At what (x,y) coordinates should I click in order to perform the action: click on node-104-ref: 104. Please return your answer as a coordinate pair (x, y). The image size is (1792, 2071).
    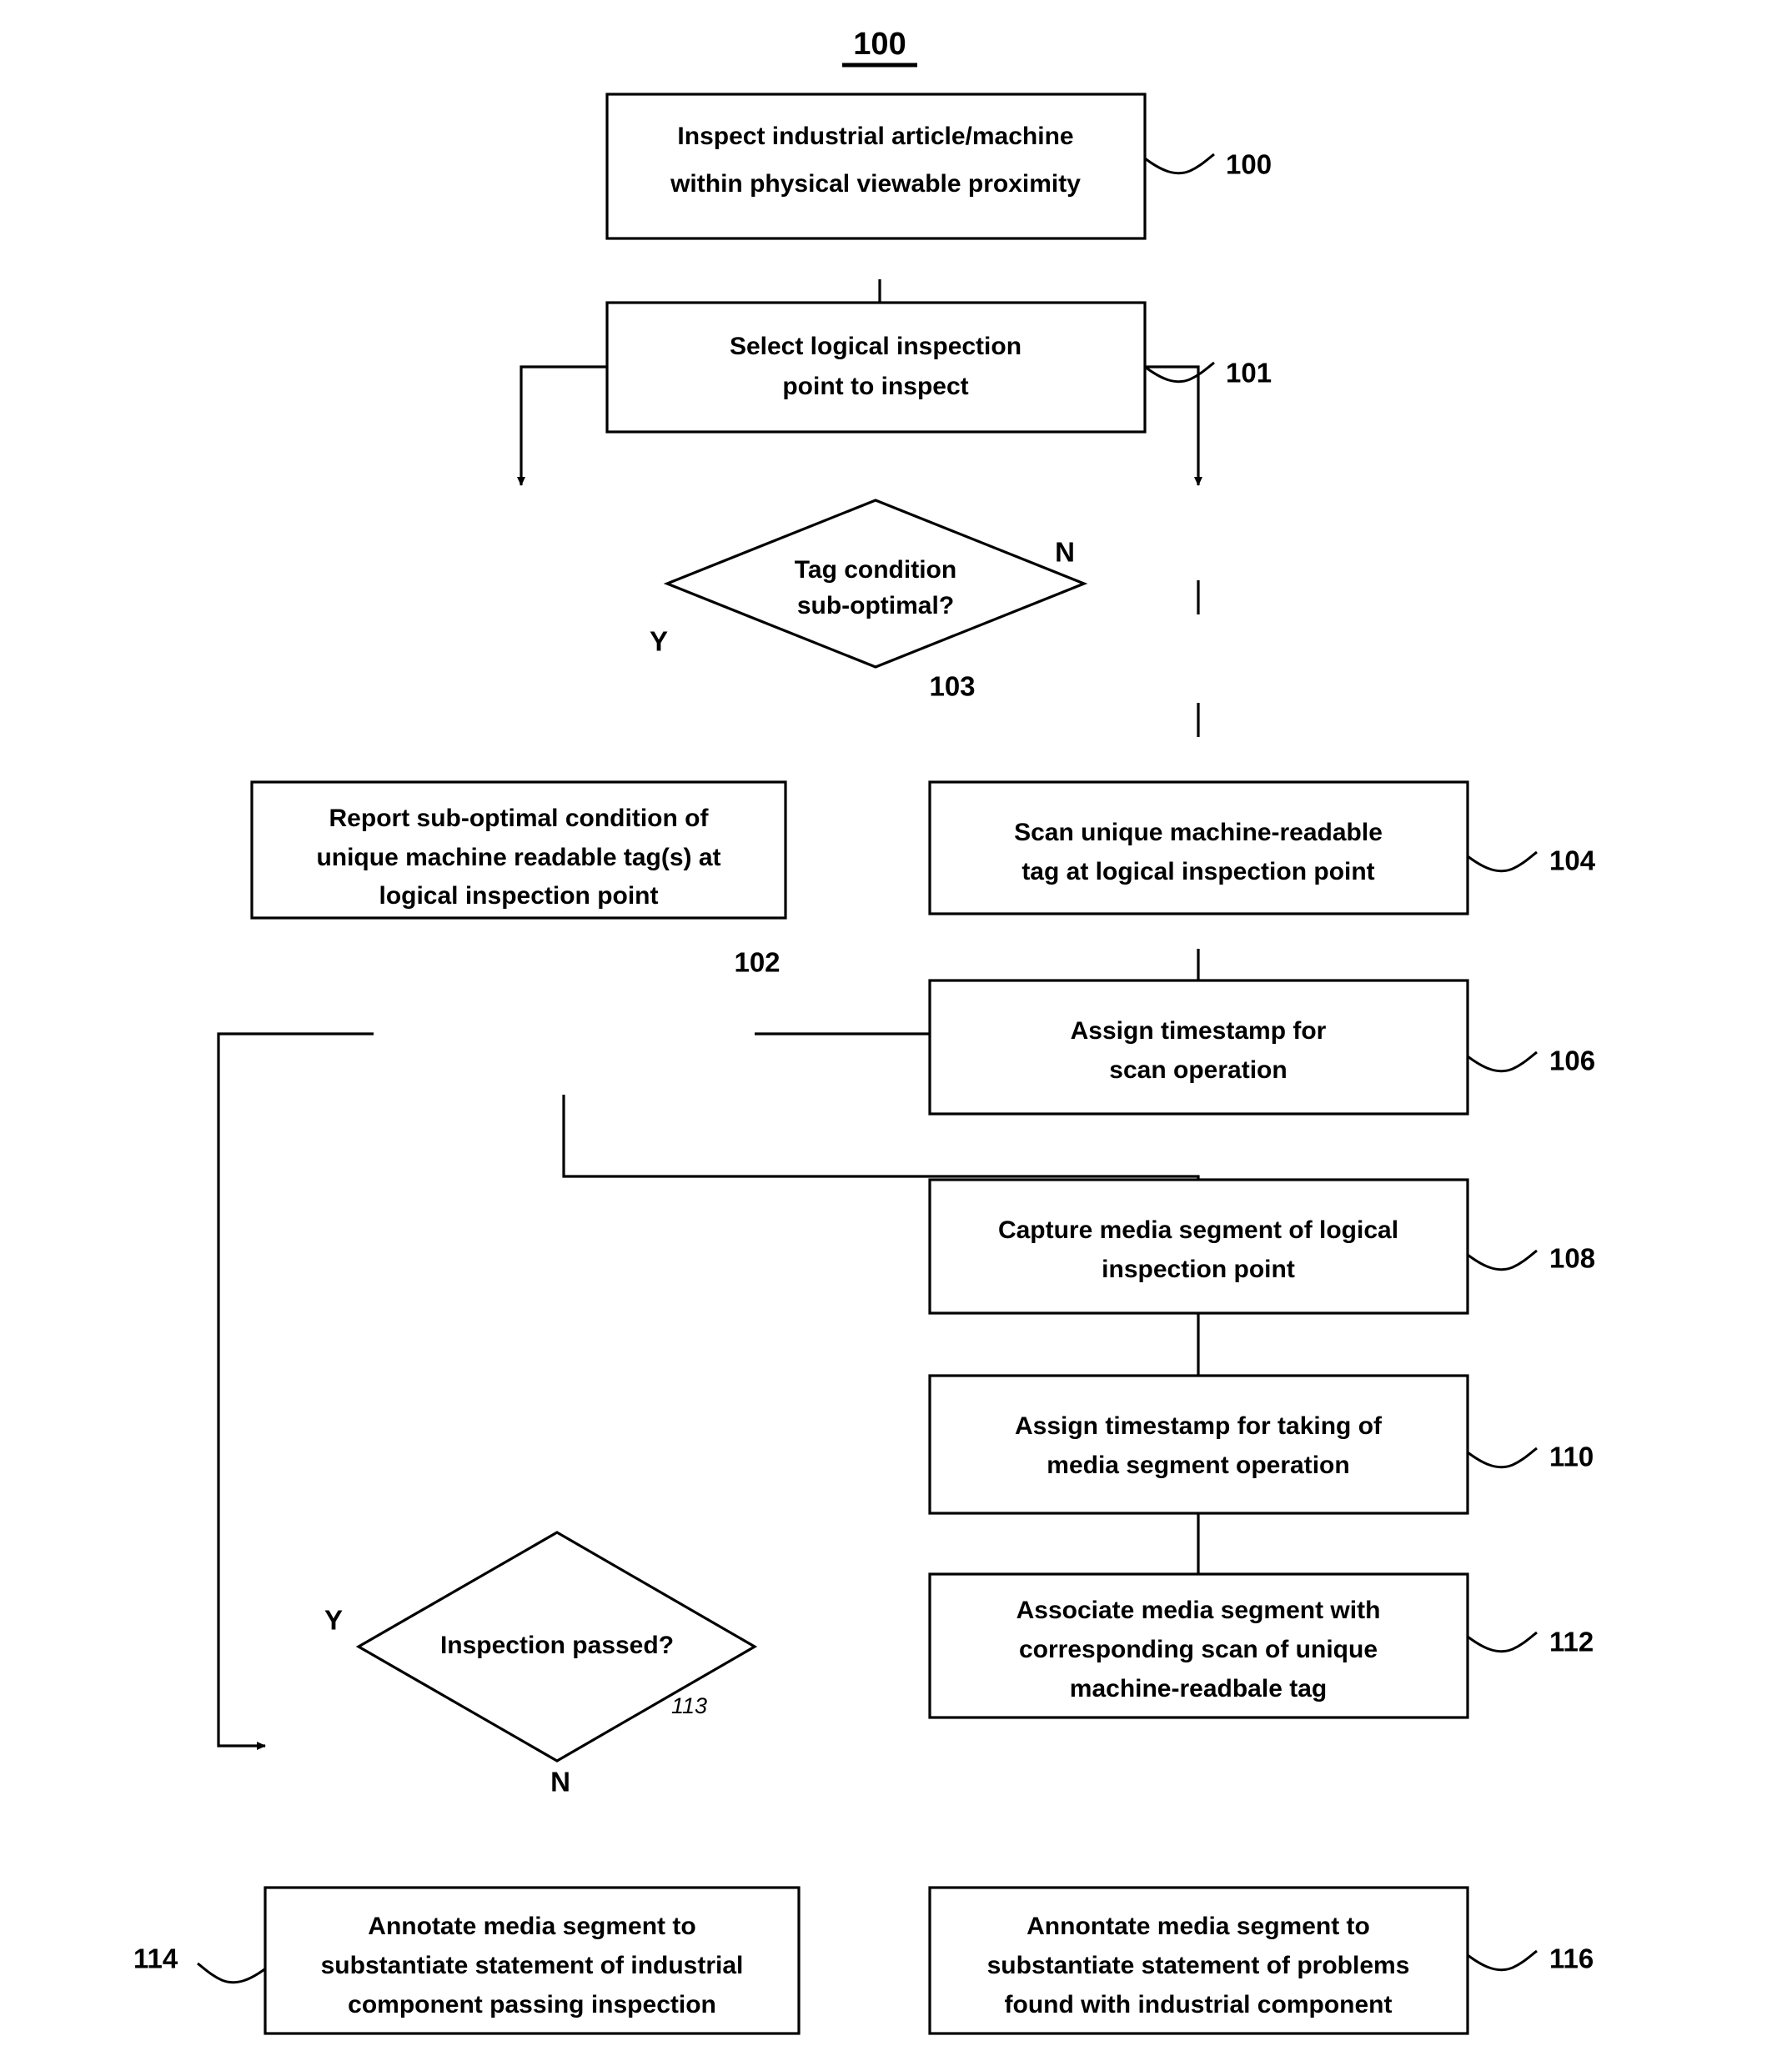
    Looking at the image, I should click on (1572, 860).